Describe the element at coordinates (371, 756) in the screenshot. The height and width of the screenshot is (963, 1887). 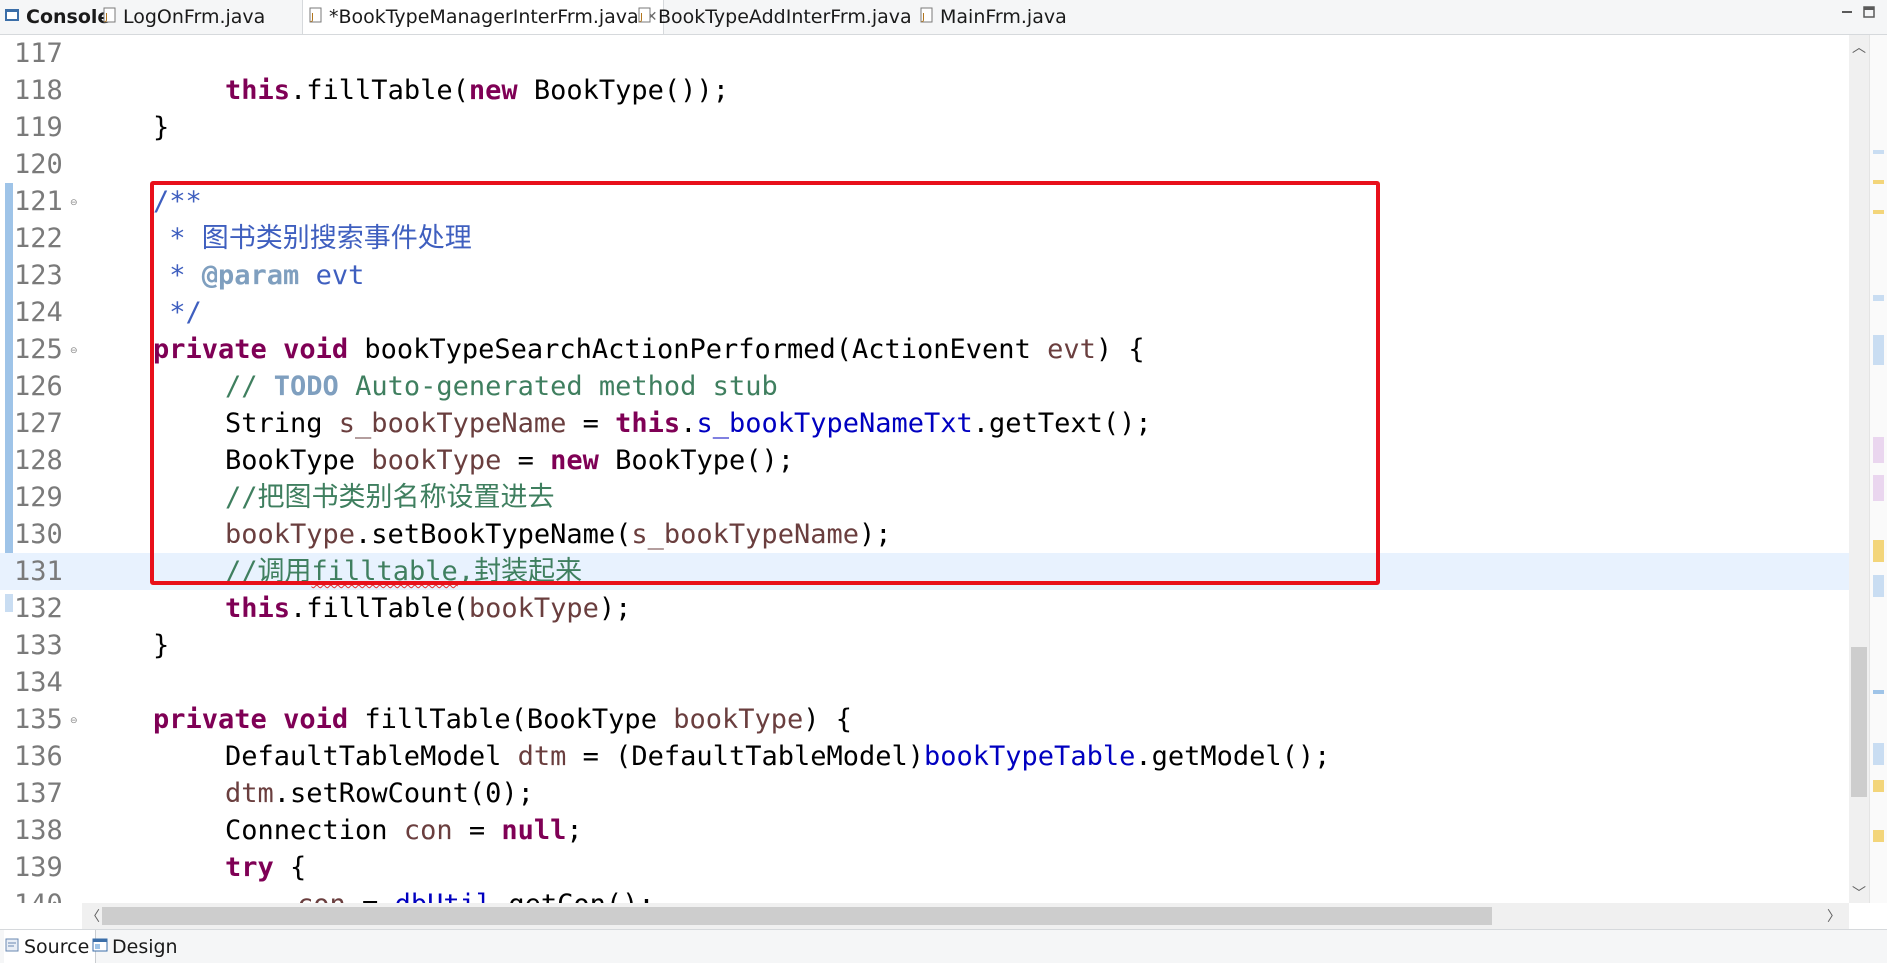
I see `code-token: DefaultTableModel` at that location.